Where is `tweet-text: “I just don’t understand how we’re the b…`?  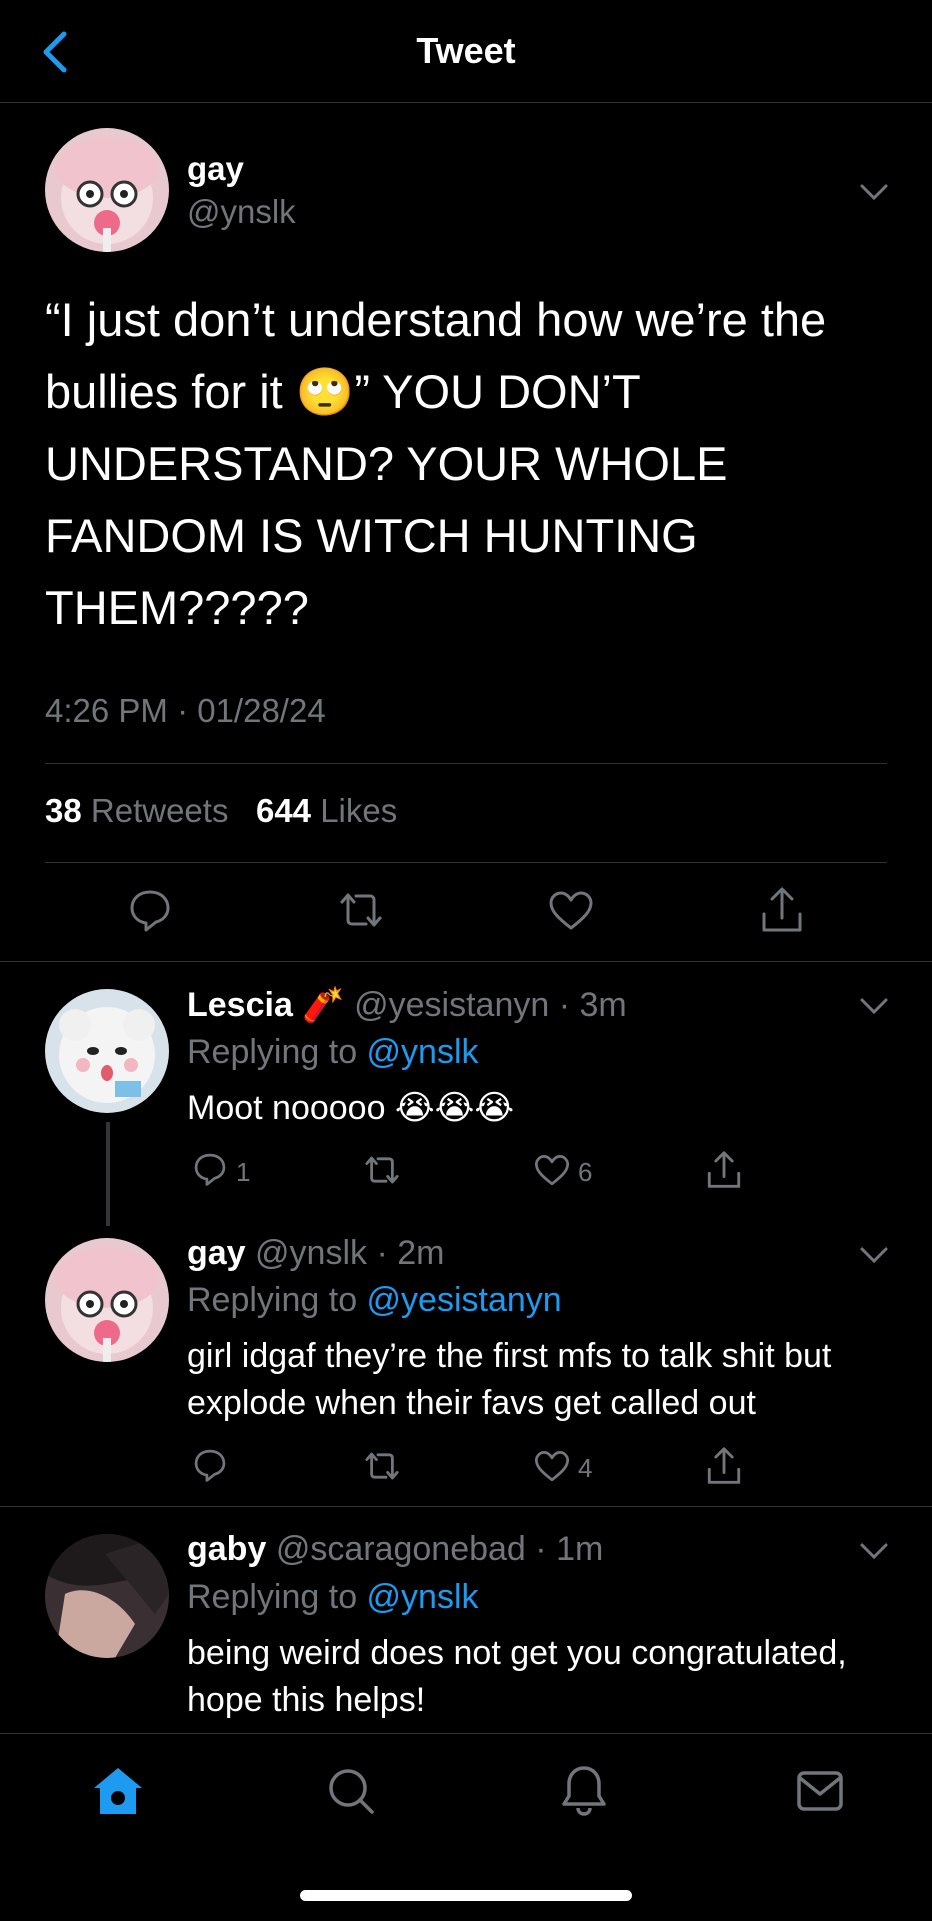 tweet-text: “I just don’t understand how we’re the b… is located at coordinates (436, 463).